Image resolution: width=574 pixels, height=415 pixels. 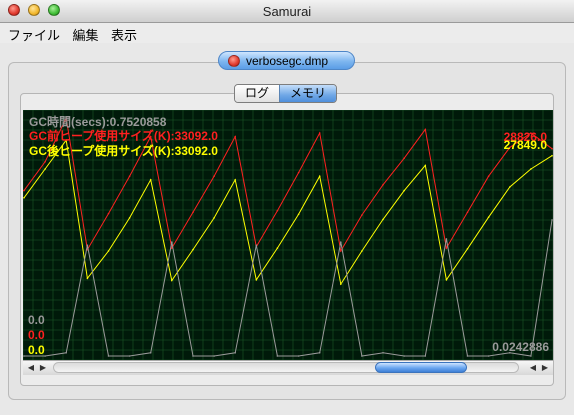 What do you see at coordinates (287, 33) in the screenshot?
I see `menu-bar: ファイル 編集 表示` at bounding box center [287, 33].